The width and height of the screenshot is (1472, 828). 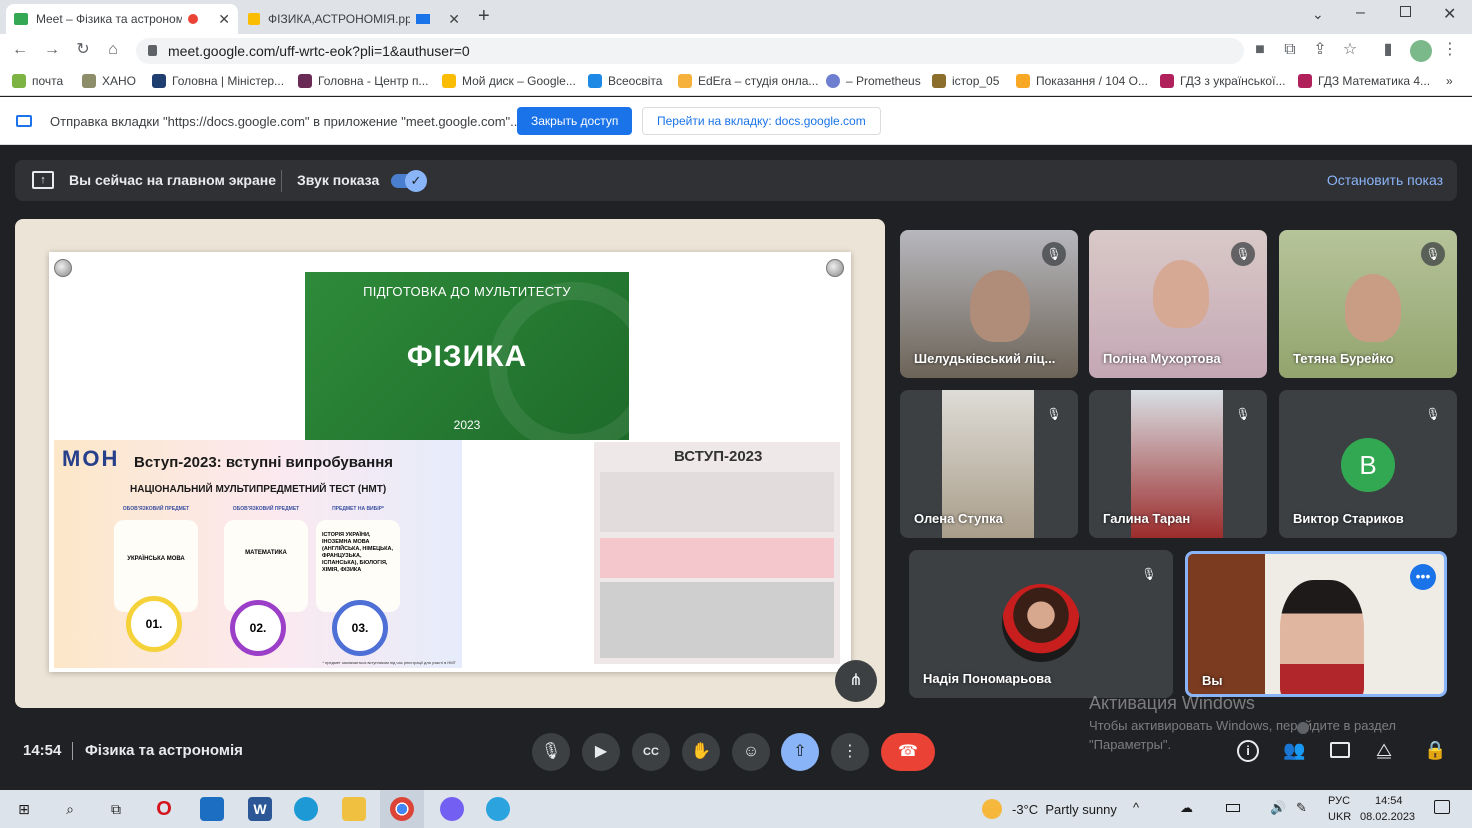 I want to click on language-top: РУС, so click(x=1339, y=801).